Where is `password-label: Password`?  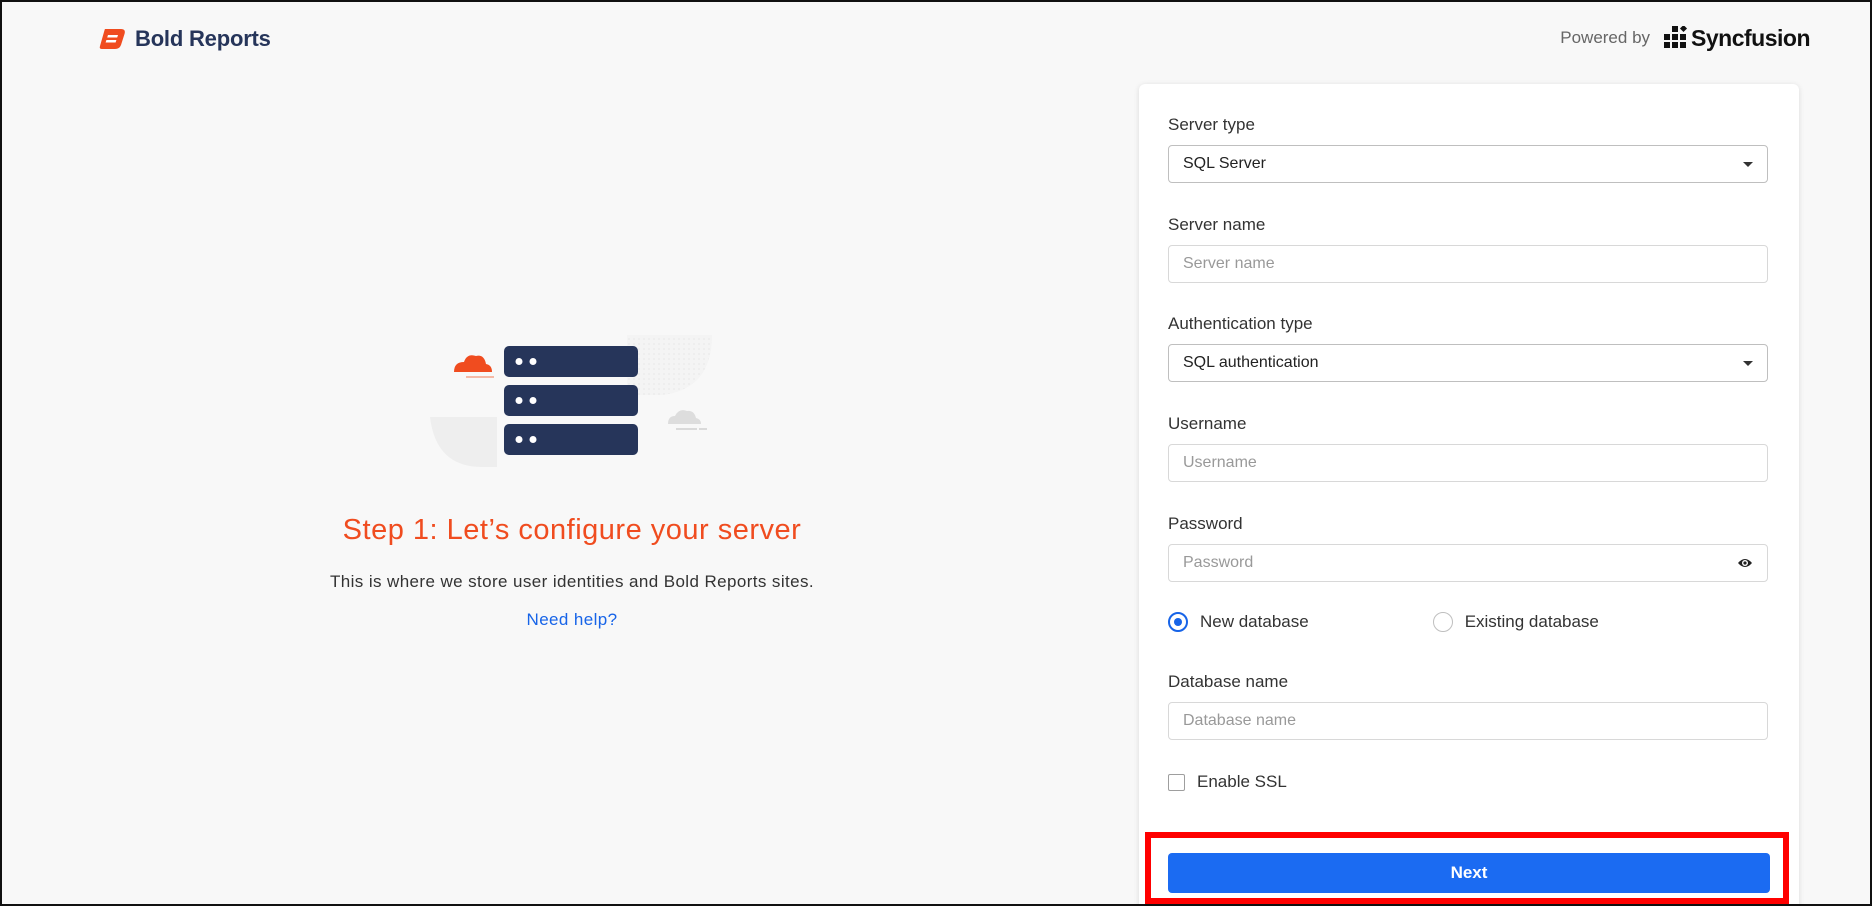 password-label: Password is located at coordinates (1205, 523).